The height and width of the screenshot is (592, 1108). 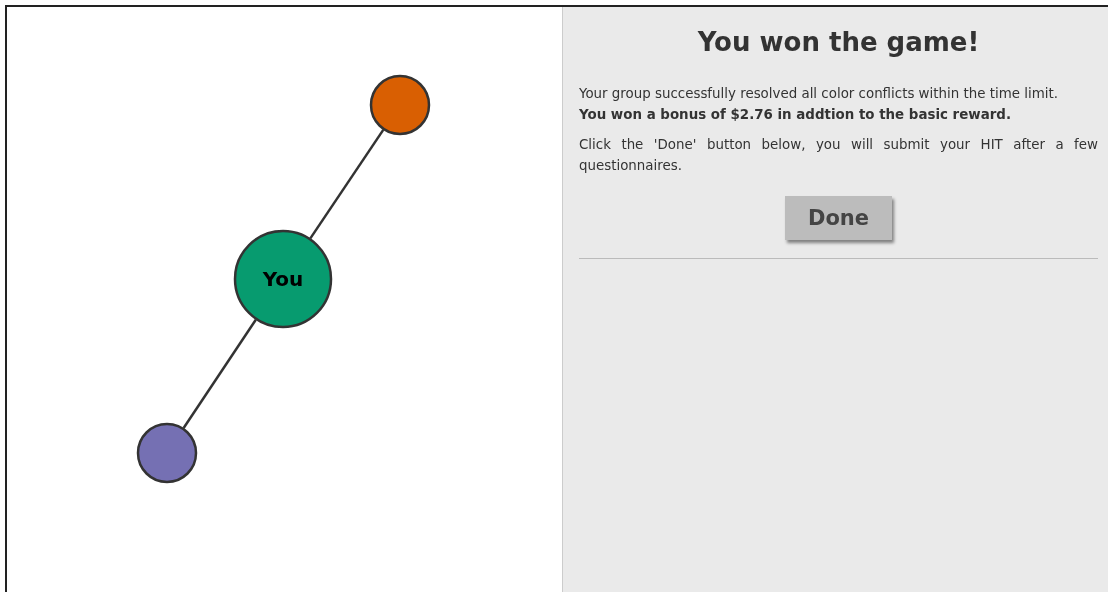 I want to click on result-message: Click the 'Done' button below, you will submit your HIT after a few questionnaires., so click(x=838, y=155).